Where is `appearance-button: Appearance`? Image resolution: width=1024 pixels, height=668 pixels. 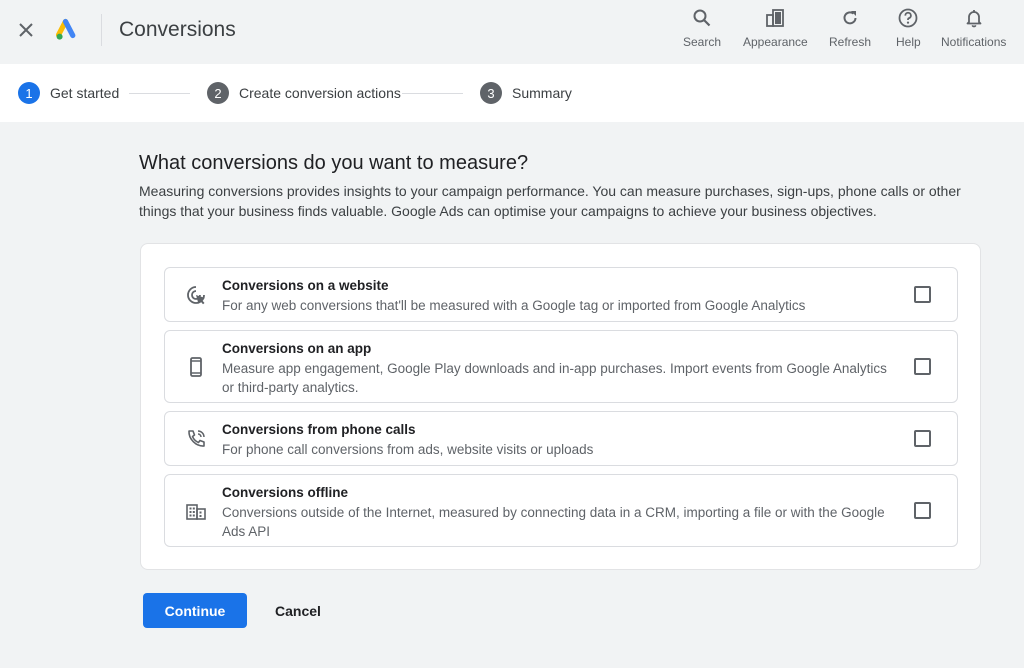 appearance-button: Appearance is located at coordinates (775, 27).